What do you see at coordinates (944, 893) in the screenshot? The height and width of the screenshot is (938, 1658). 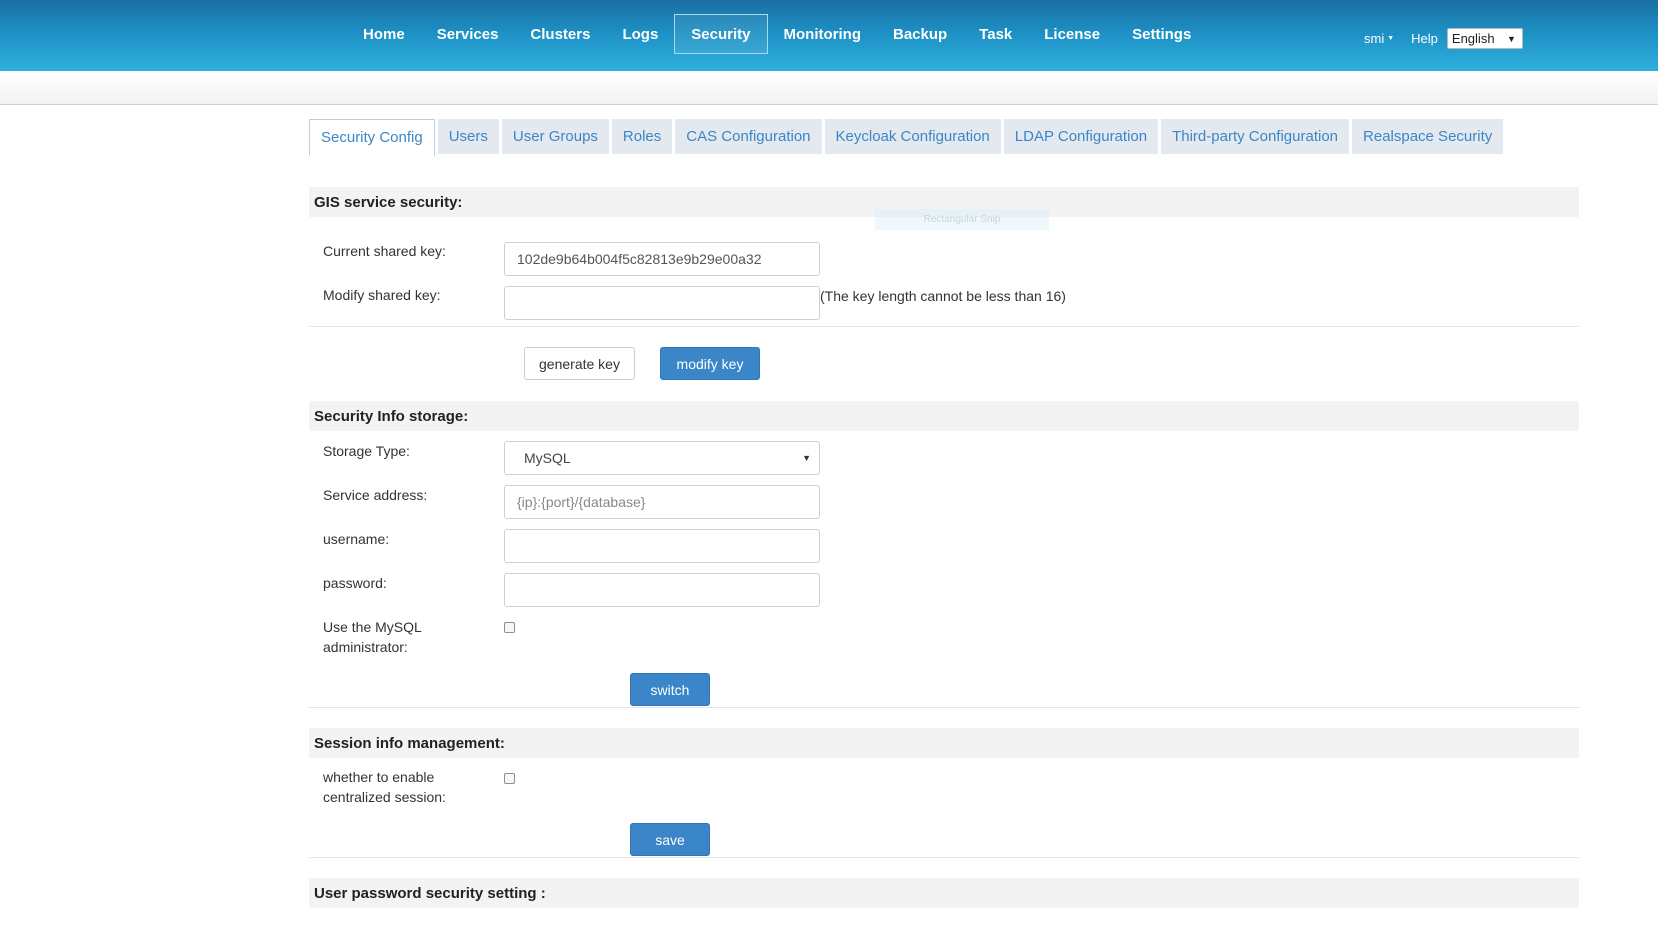 I see `section-title-password-security: User password security setting :` at bounding box center [944, 893].